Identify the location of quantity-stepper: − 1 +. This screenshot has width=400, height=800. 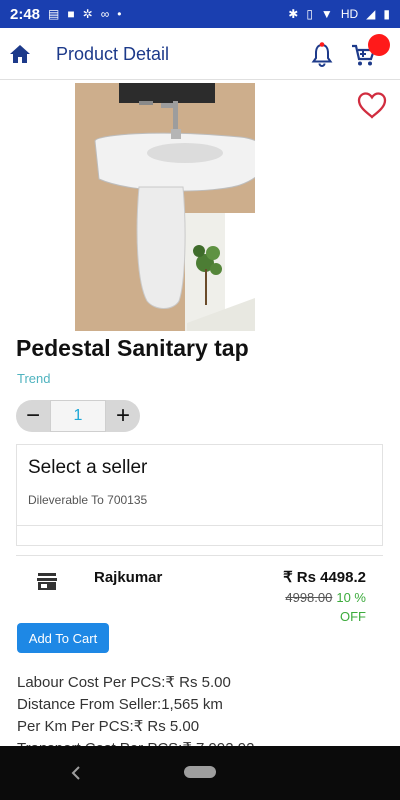
(78, 416).